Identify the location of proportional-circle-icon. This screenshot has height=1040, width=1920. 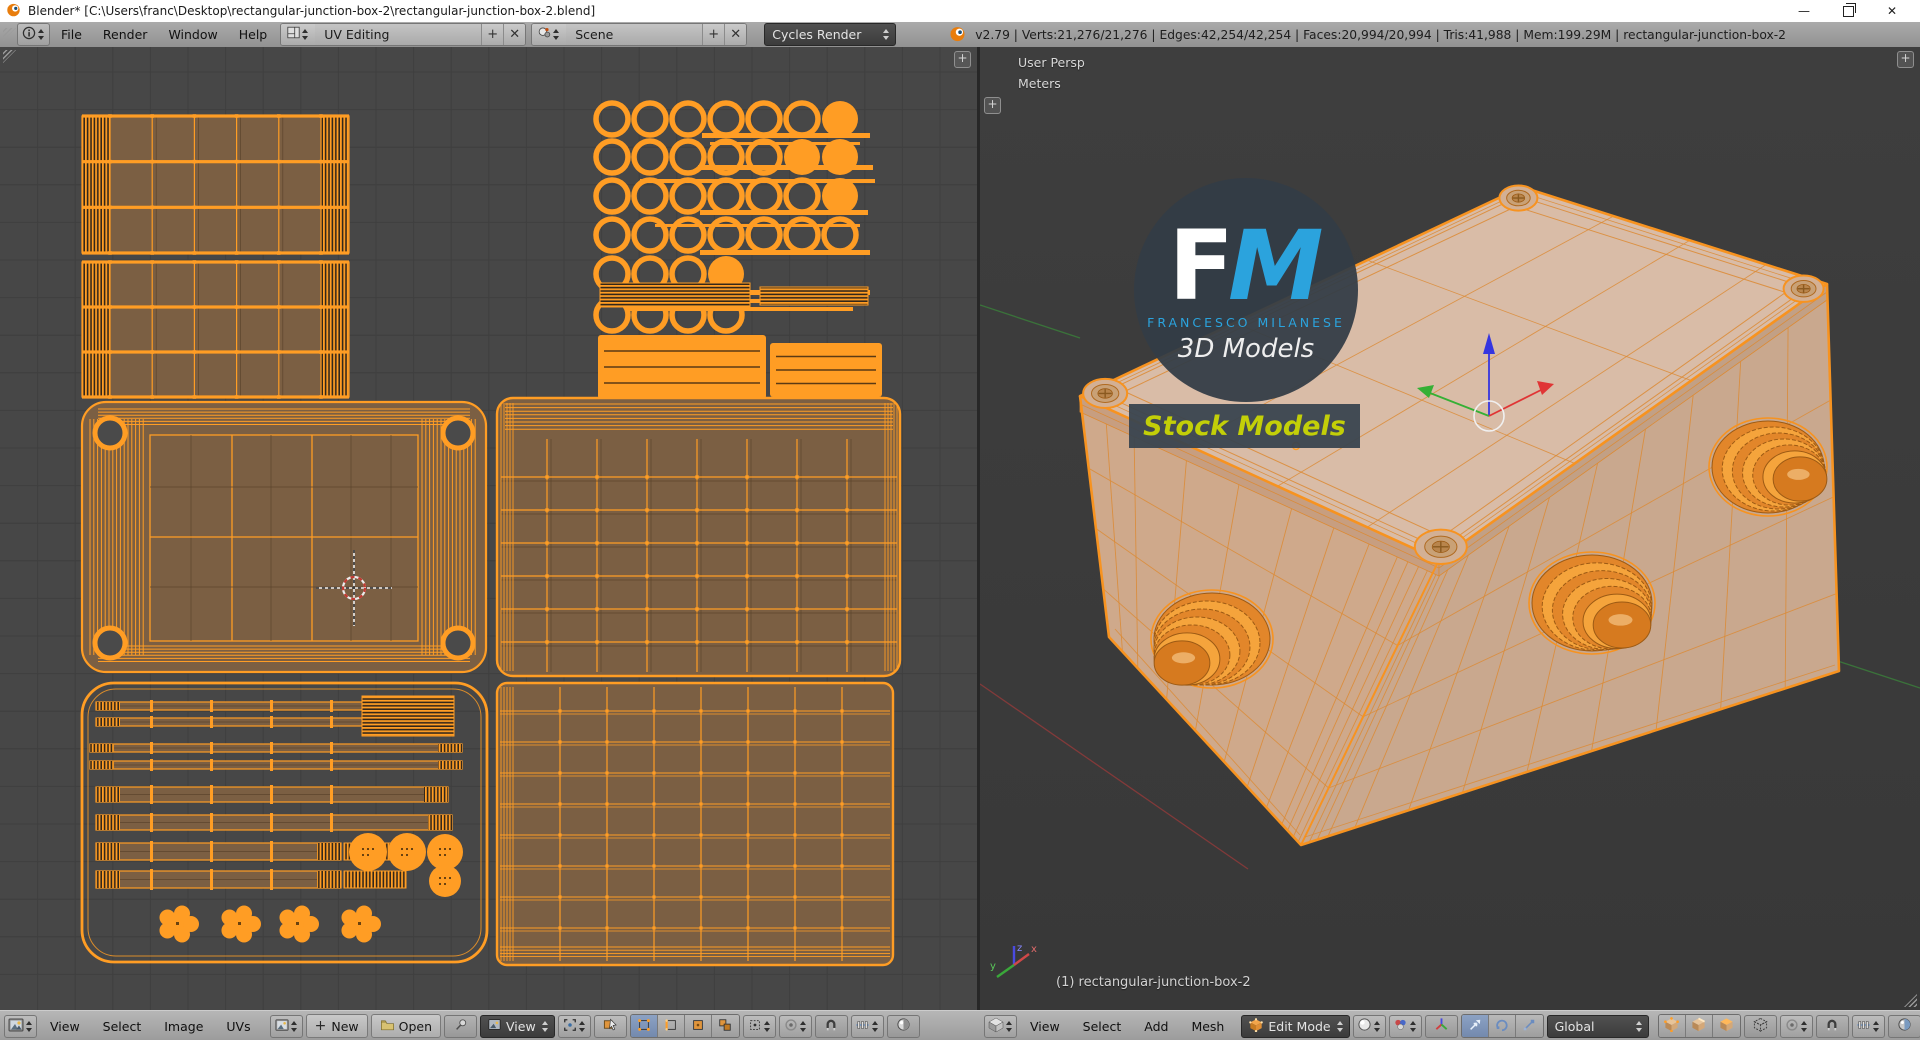
(1792, 1026).